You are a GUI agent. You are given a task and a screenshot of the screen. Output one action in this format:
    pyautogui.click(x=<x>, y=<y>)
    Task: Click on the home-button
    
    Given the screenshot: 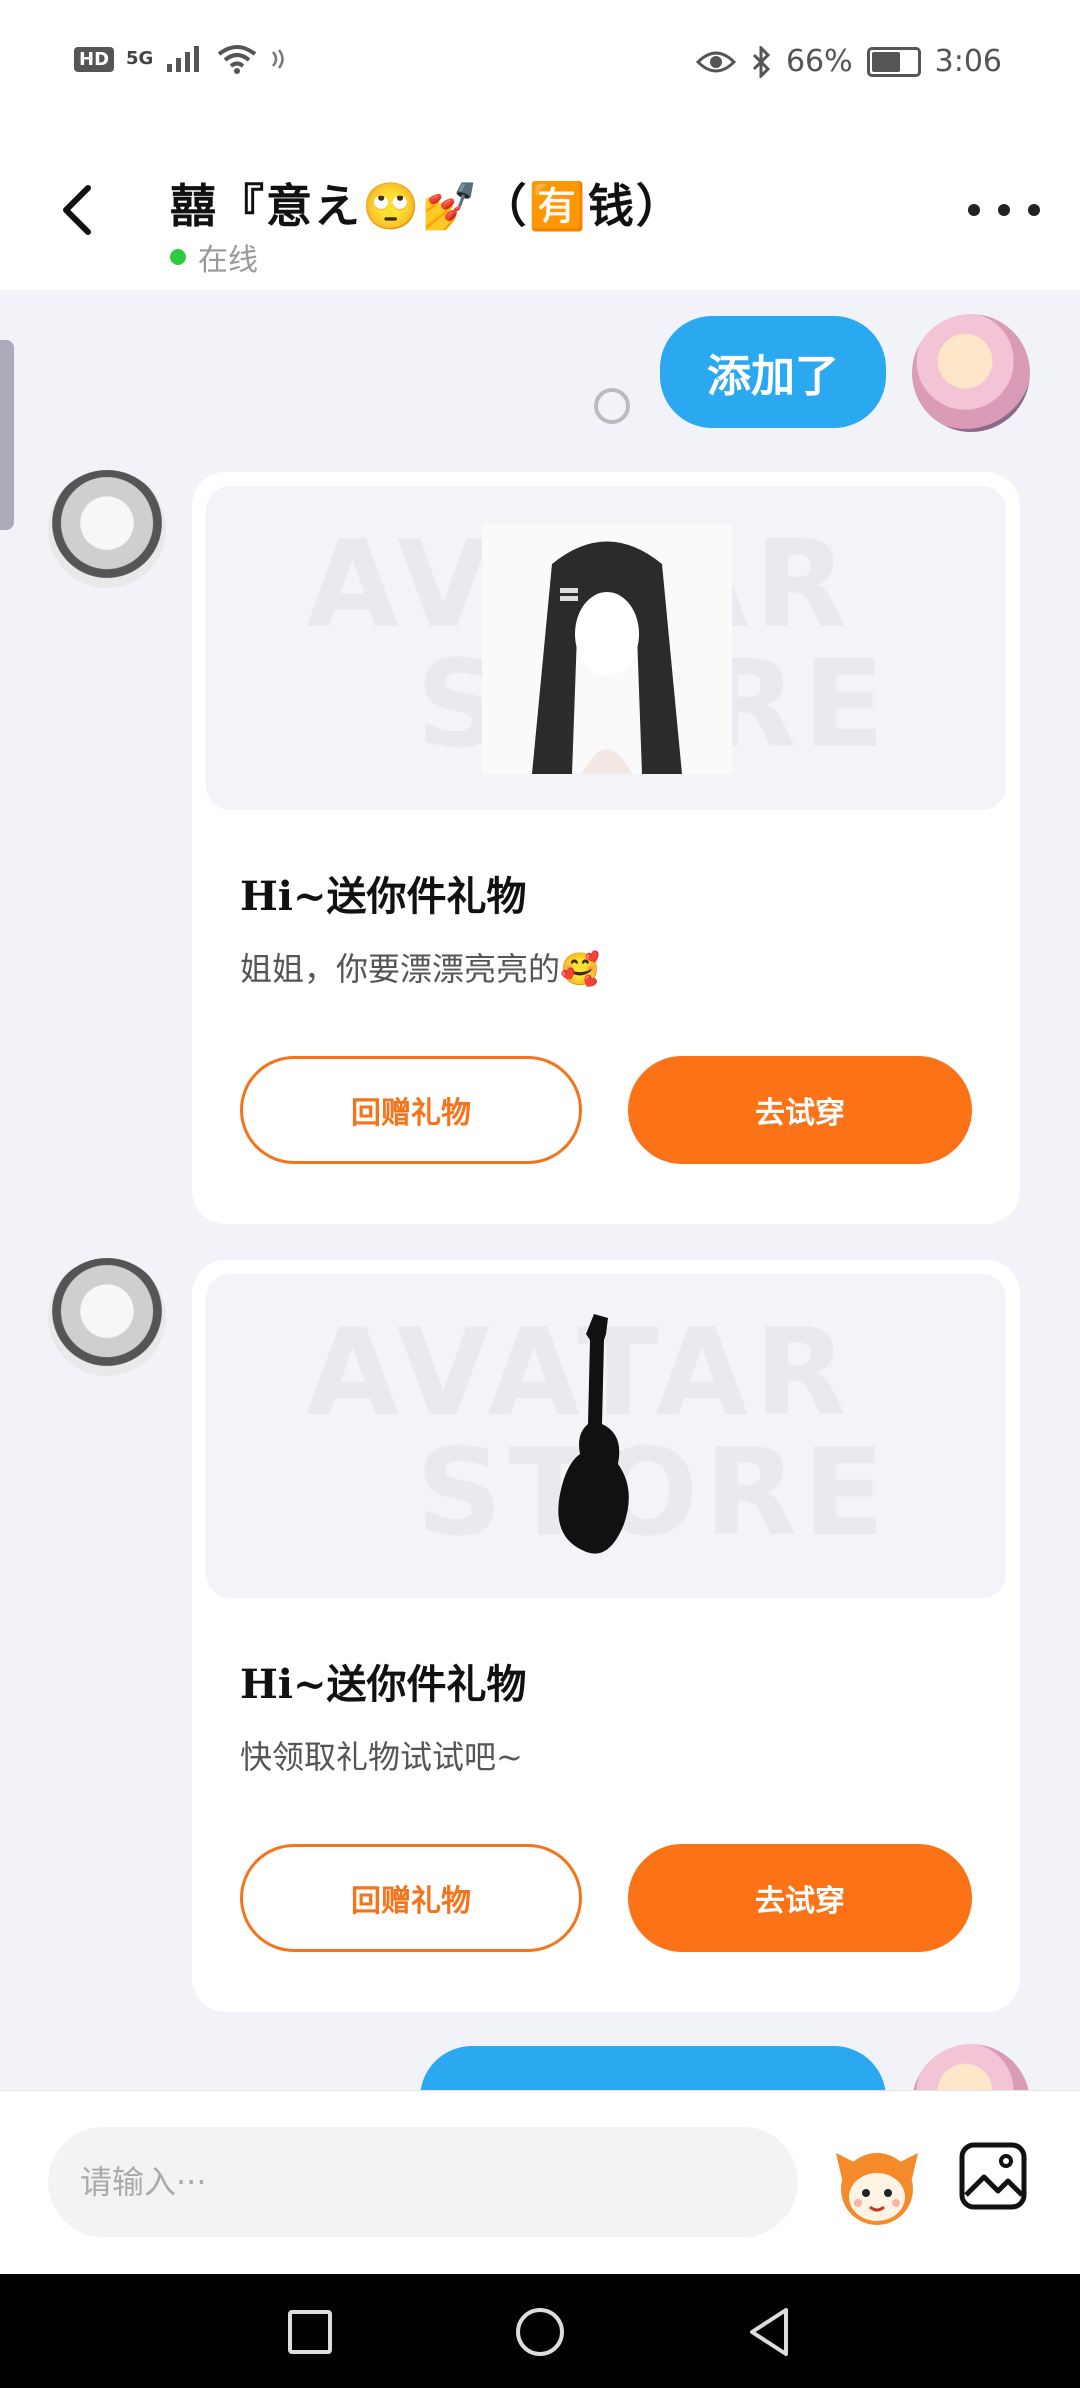 What is the action you would take?
    pyautogui.click(x=540, y=2332)
    